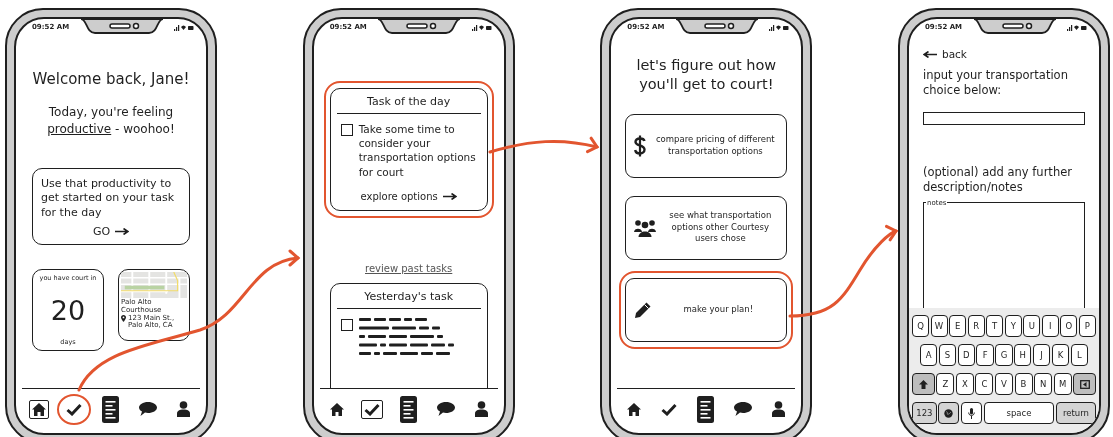 The width and height of the screenshot is (1113, 437). I want to click on card-title: Task of the day, so click(408, 101).